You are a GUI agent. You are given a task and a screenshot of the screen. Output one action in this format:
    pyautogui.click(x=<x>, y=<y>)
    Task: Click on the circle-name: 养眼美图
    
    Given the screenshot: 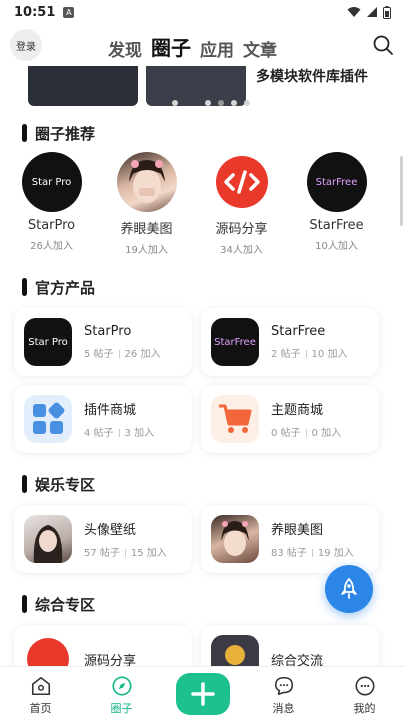 What is the action you would take?
    pyautogui.click(x=146, y=229)
    